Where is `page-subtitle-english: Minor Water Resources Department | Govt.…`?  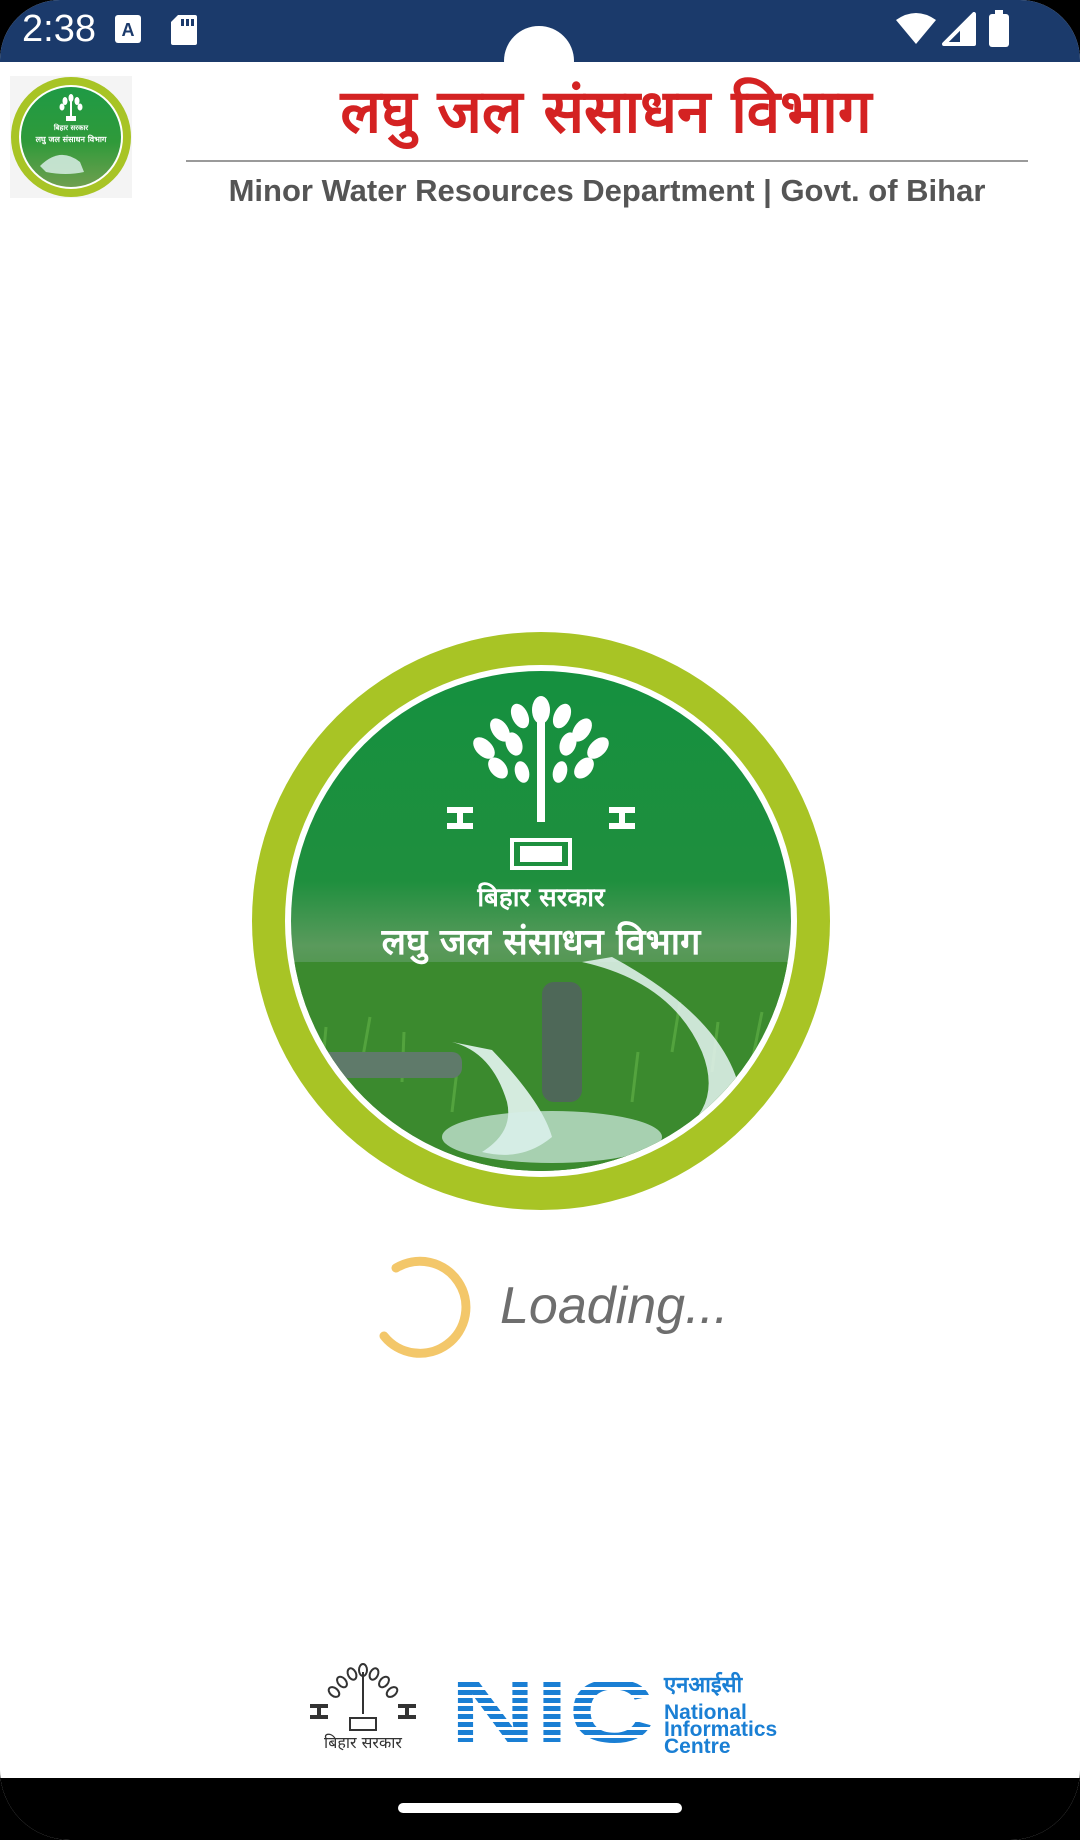 page-subtitle-english: Minor Water Resources Department | Govt.… is located at coordinates (607, 190).